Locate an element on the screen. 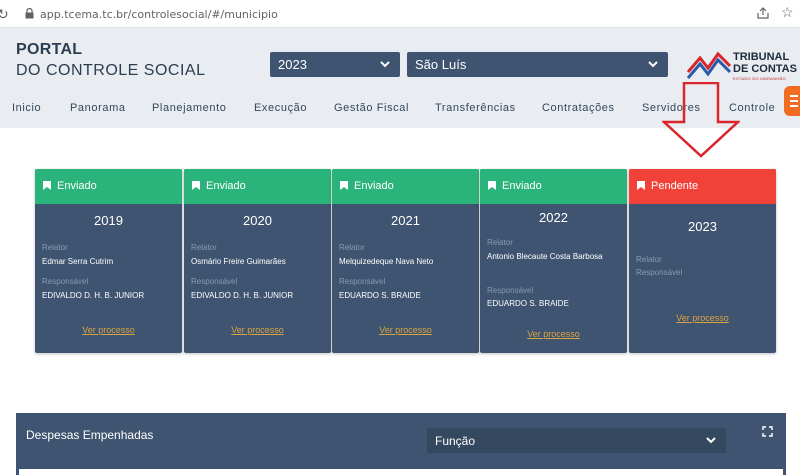  funcao-select: Função is located at coordinates (576, 440).